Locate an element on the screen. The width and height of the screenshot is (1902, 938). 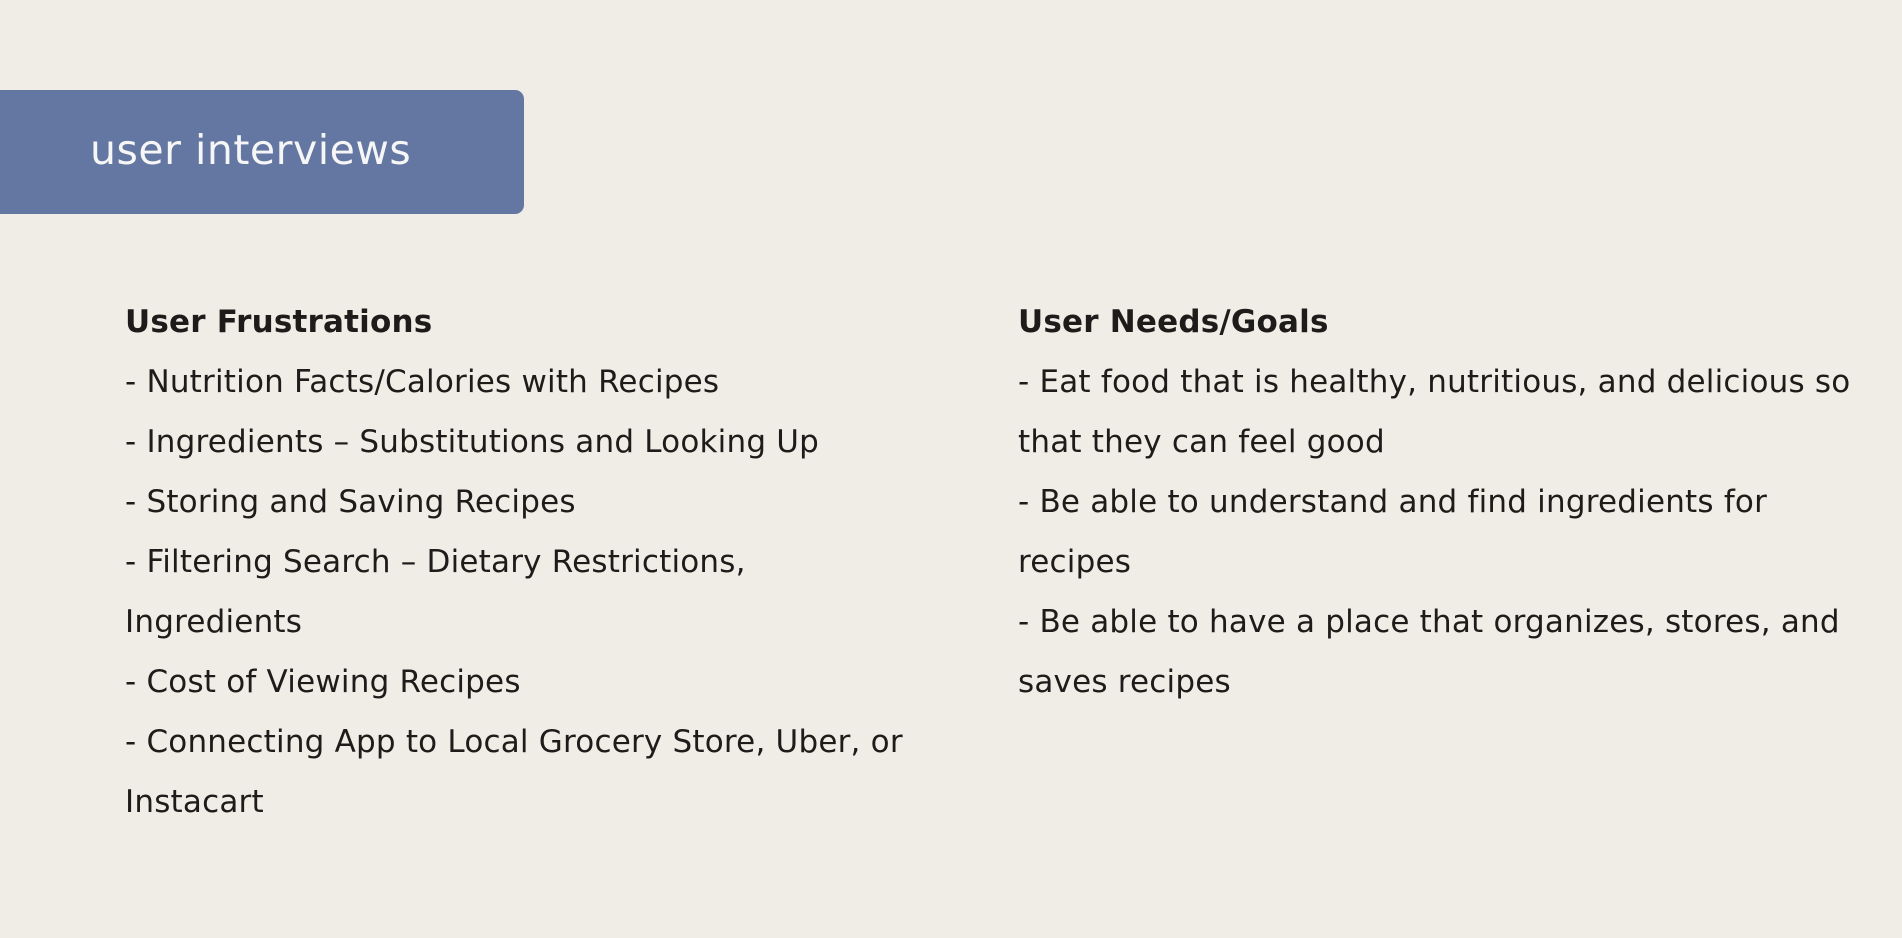
page-title: user interviews is located at coordinates (251, 149).